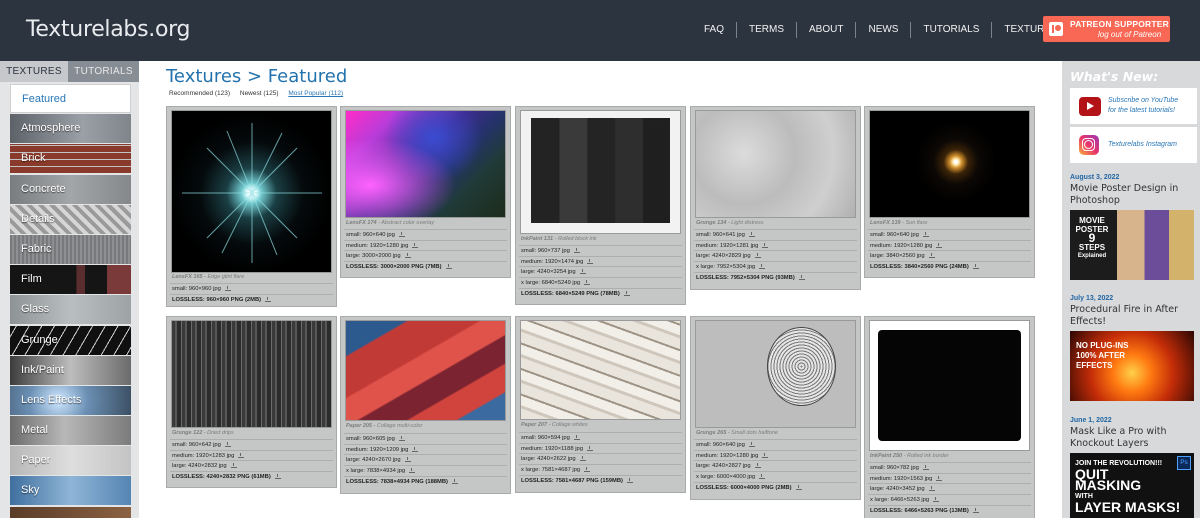 The width and height of the screenshot is (1200, 518). I want to click on download-lossless: LOSSLESS: 4240×2832 PNG (61MB), so click(251, 476).